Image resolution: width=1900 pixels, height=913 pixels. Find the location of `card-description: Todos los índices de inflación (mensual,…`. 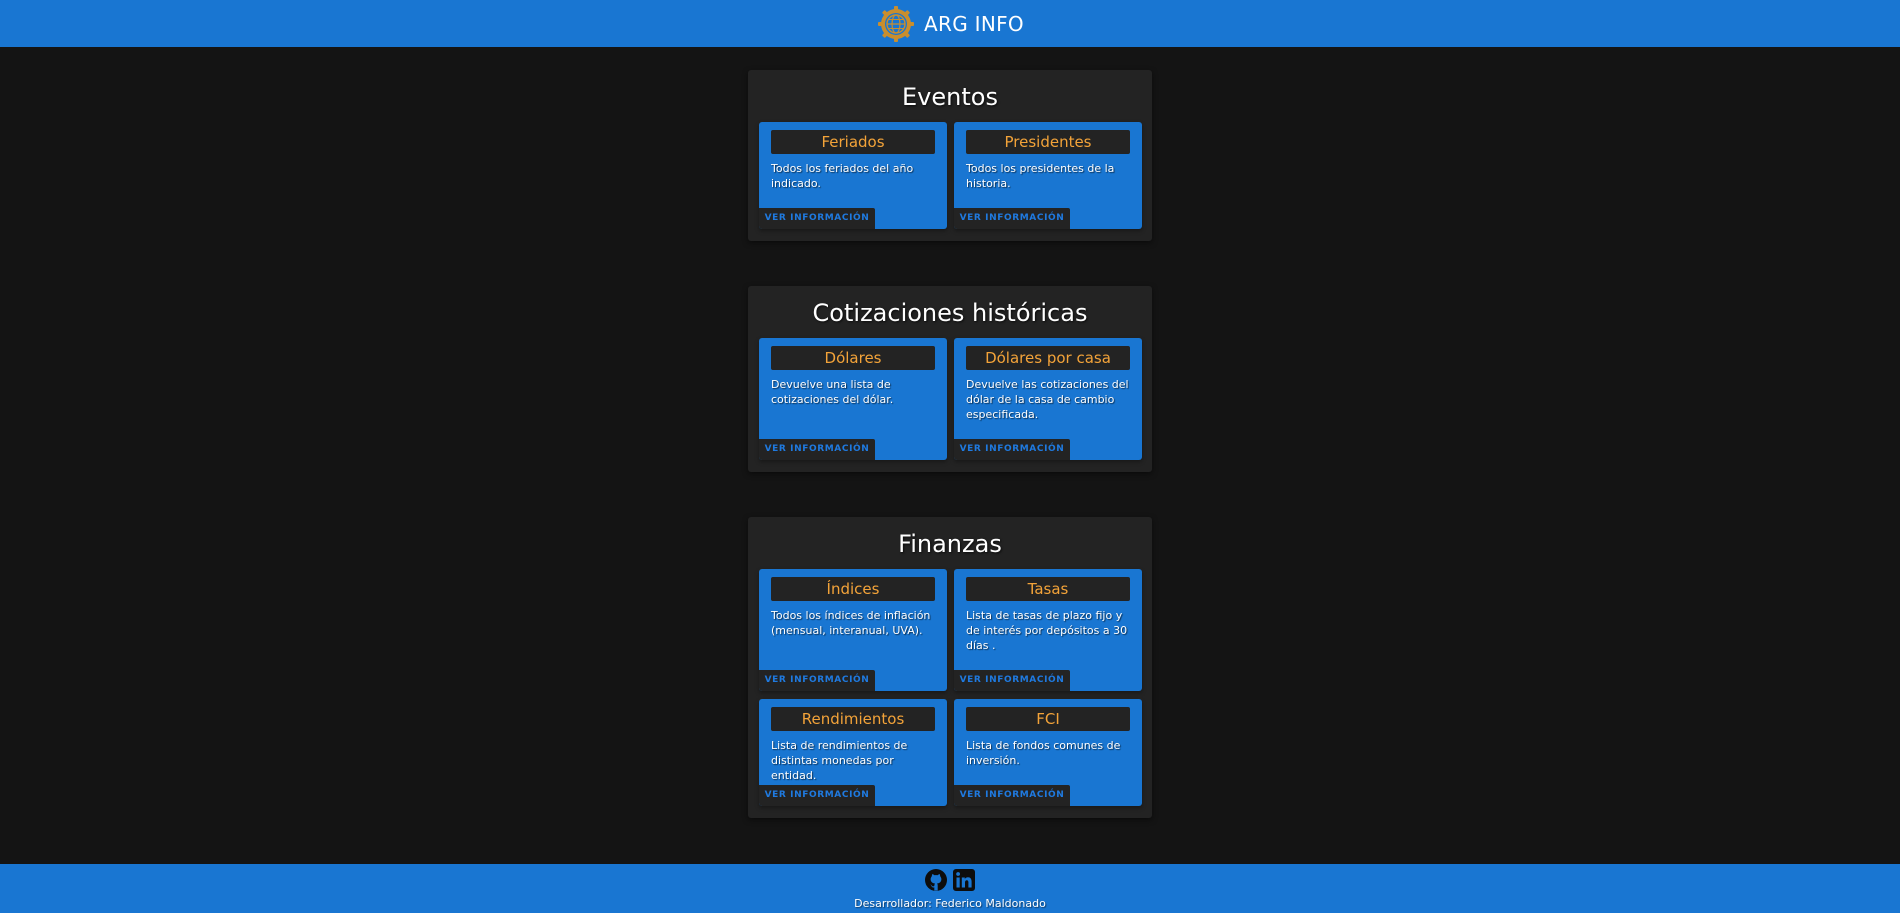

card-description: Todos los índices de inflación (mensual,… is located at coordinates (851, 623).